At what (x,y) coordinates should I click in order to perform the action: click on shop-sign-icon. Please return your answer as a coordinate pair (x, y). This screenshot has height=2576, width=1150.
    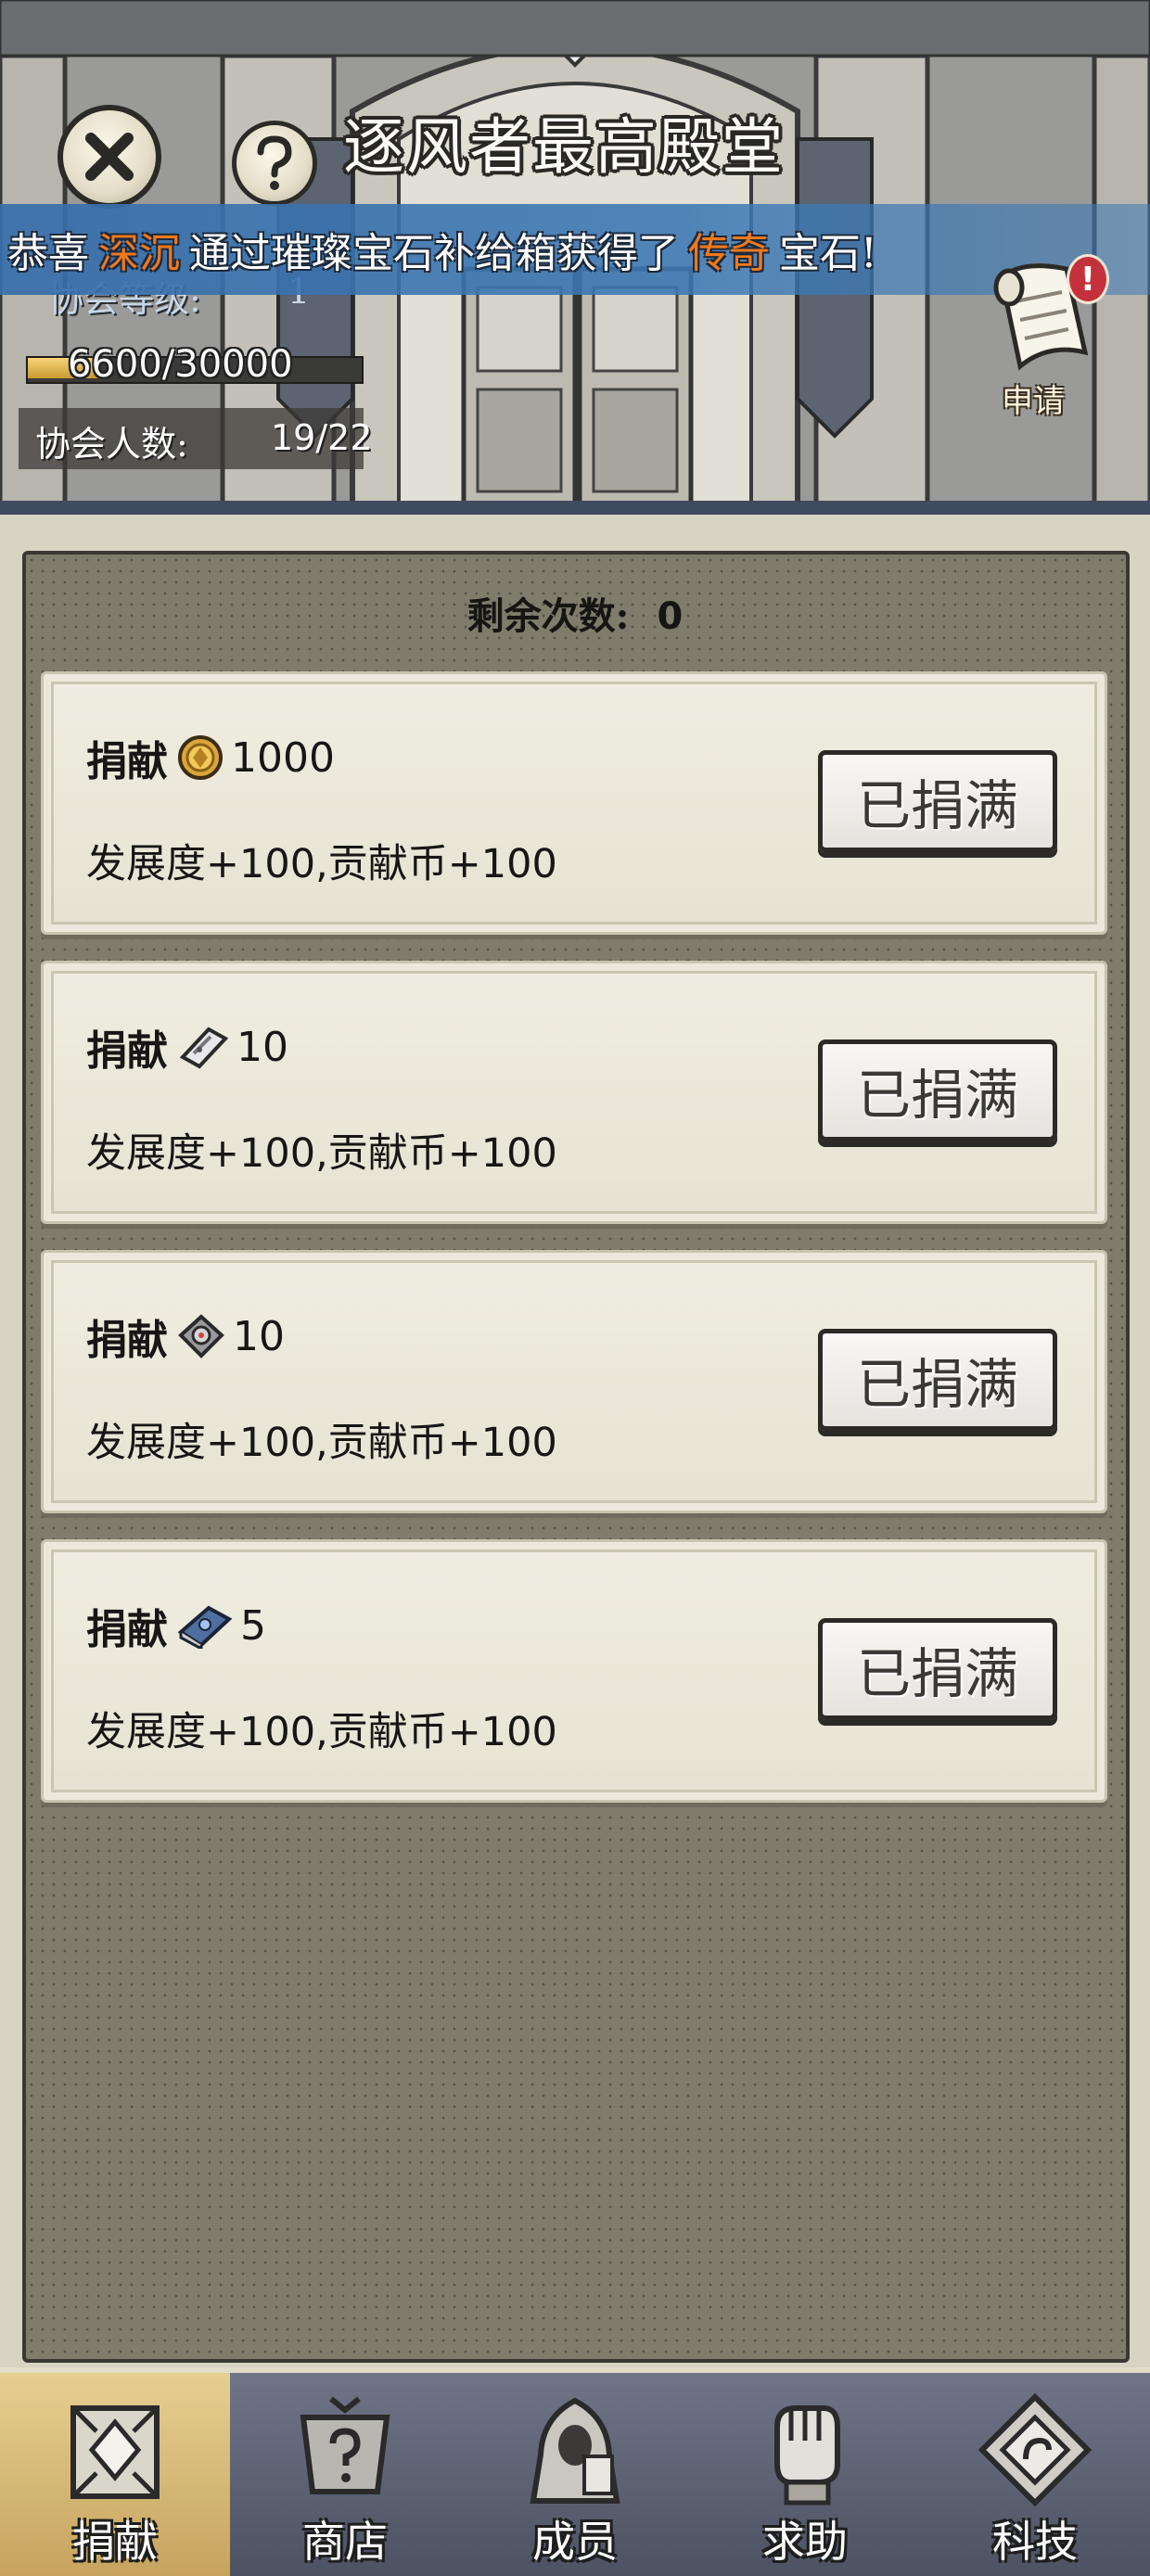
    Looking at the image, I should click on (345, 2445).